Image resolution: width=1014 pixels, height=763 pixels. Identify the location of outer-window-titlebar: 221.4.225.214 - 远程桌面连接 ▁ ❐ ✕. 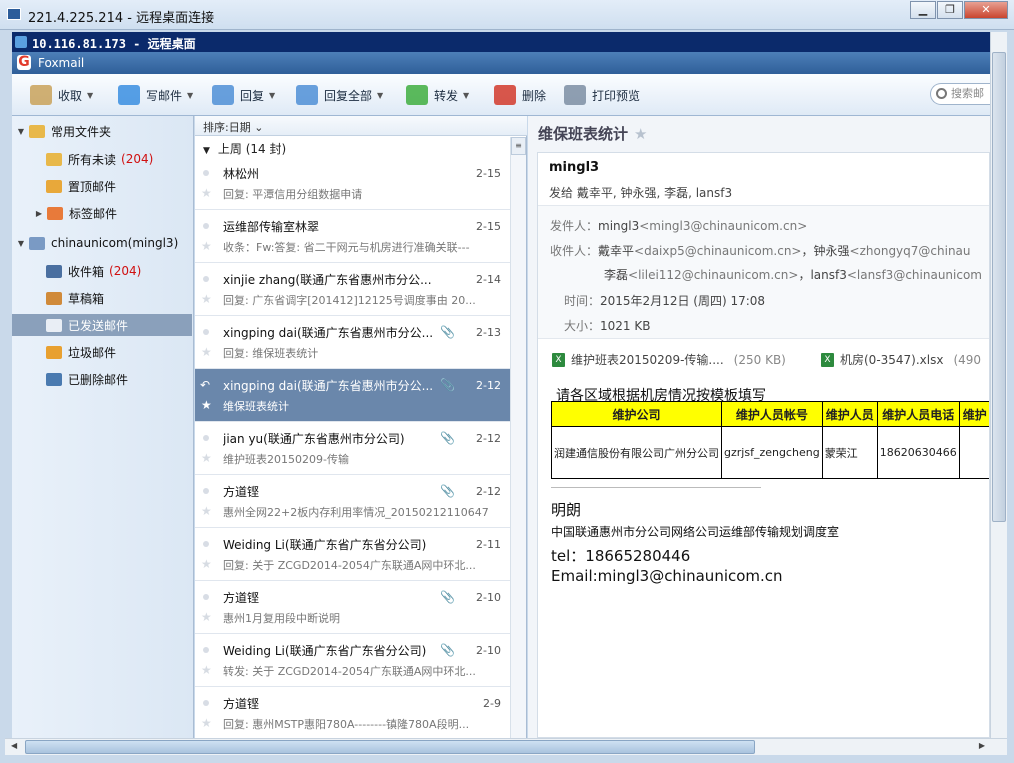
(507, 15).